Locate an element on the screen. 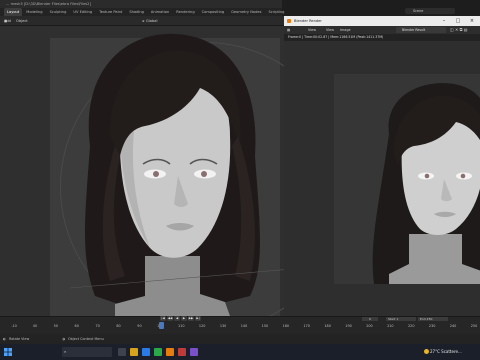  menu-object: Object is located at coordinates (22, 21).